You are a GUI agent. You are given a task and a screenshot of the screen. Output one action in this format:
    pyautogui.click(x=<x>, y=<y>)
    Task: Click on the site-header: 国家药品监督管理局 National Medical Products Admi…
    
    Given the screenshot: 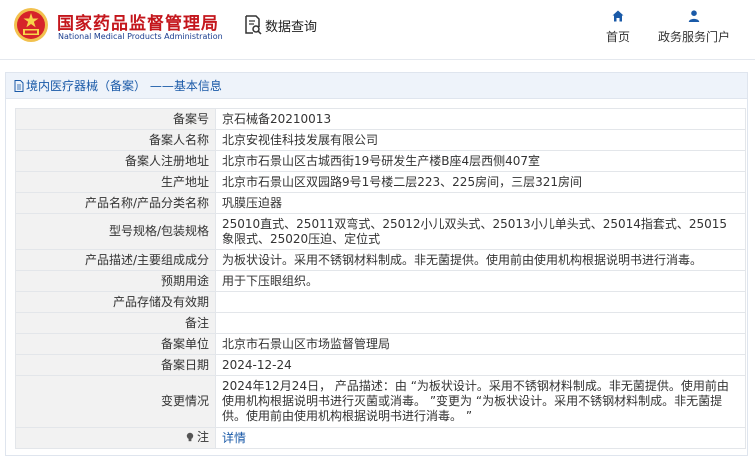 What is the action you would take?
    pyautogui.click(x=377, y=30)
    